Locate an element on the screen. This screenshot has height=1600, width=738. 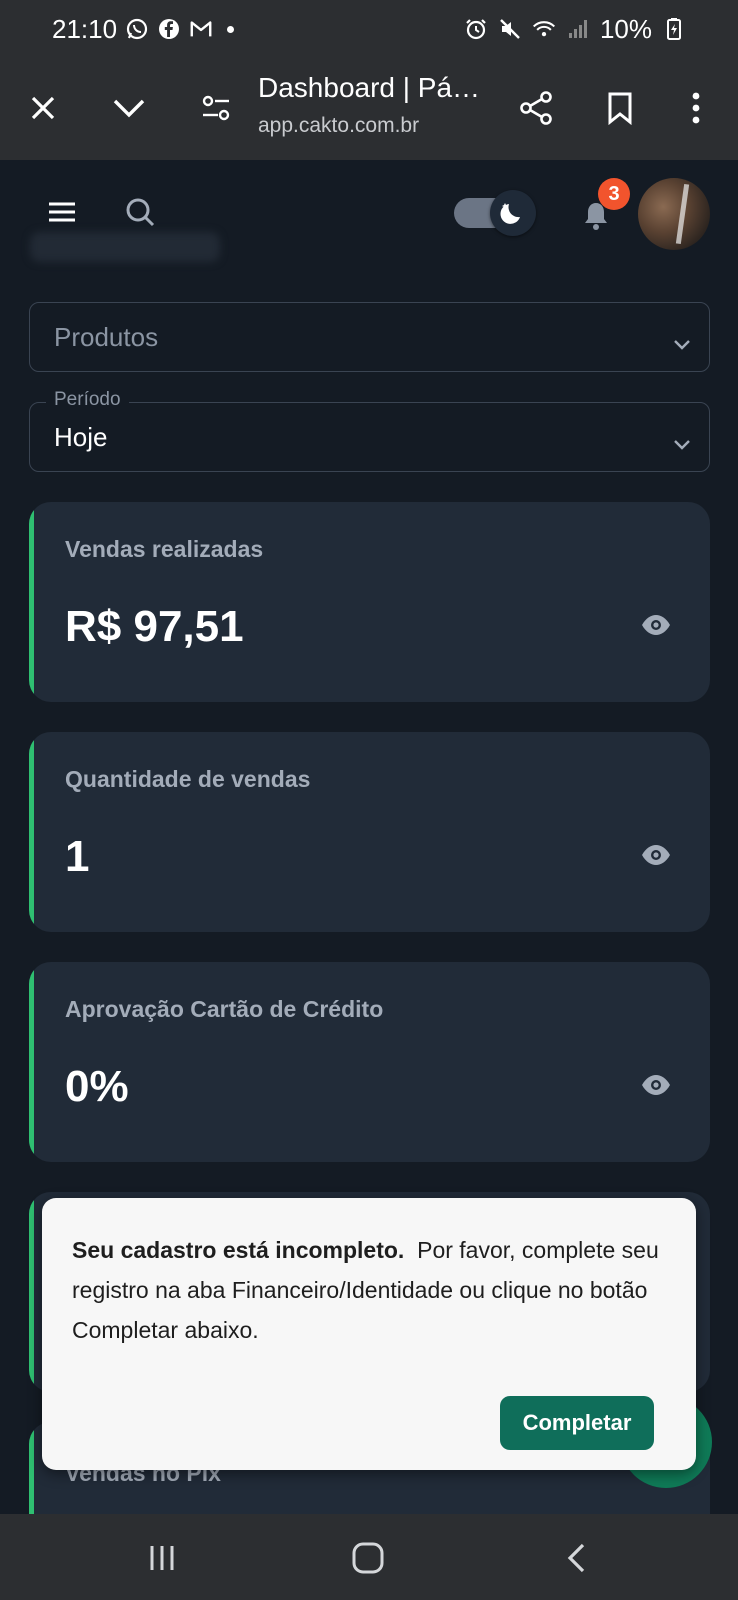
signal-icon is located at coordinates (578, 29).